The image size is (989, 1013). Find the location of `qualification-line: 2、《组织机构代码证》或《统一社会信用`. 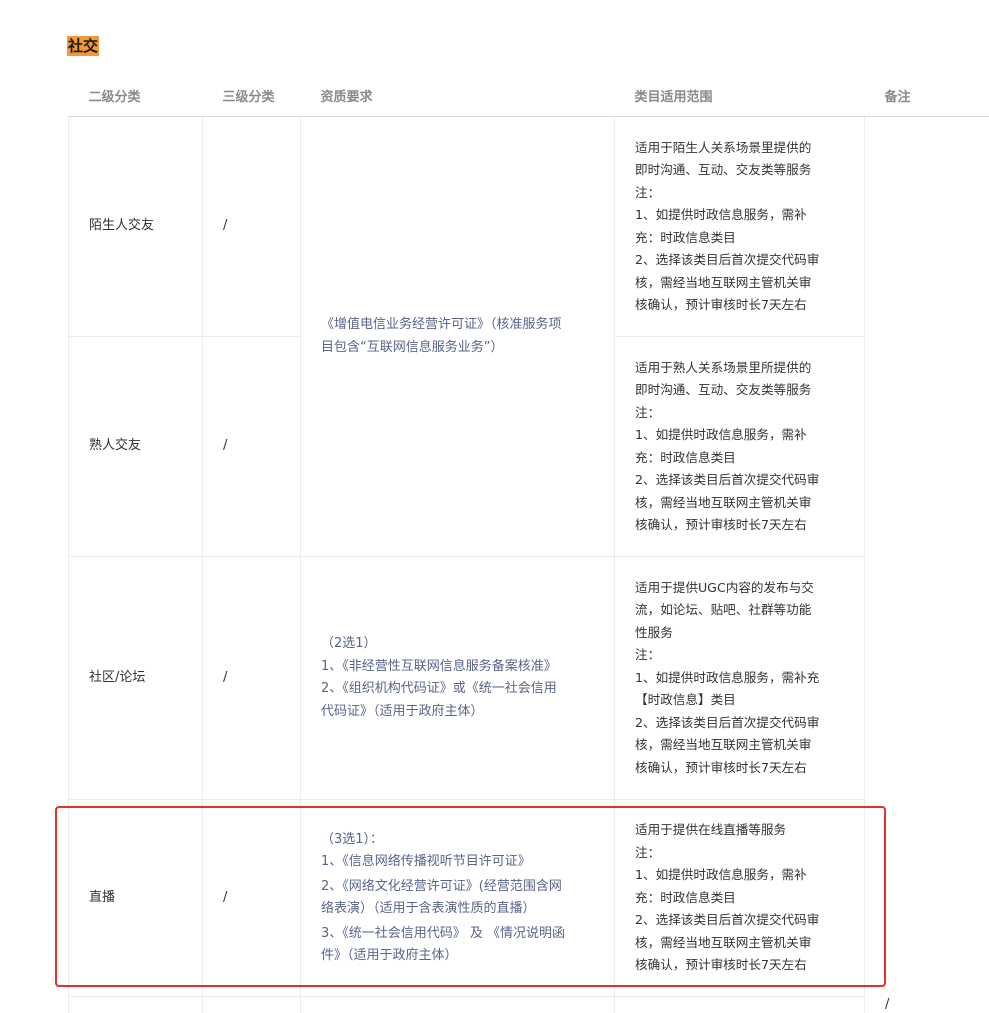

qualification-line: 2、《组织机构代码证》或《统一社会信用 is located at coordinates (439, 688).